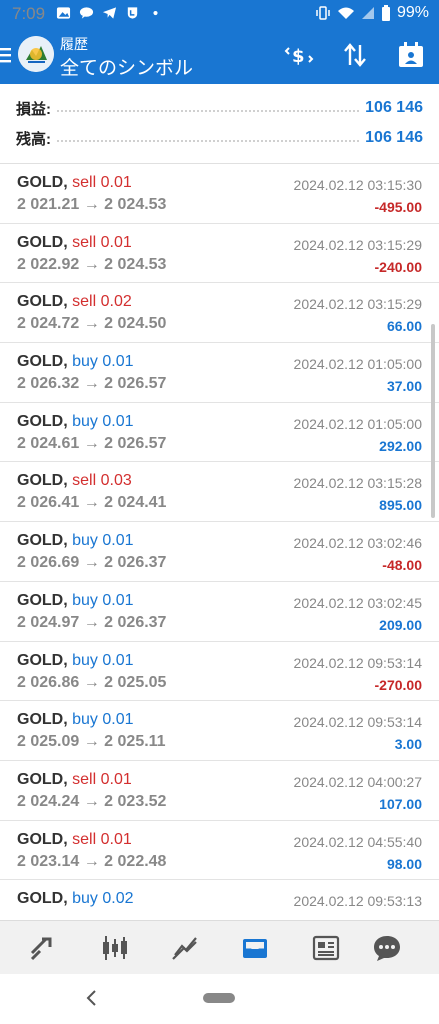  Describe the element at coordinates (400, 505) in the screenshot. I see `trade-profit: 895.00` at that location.